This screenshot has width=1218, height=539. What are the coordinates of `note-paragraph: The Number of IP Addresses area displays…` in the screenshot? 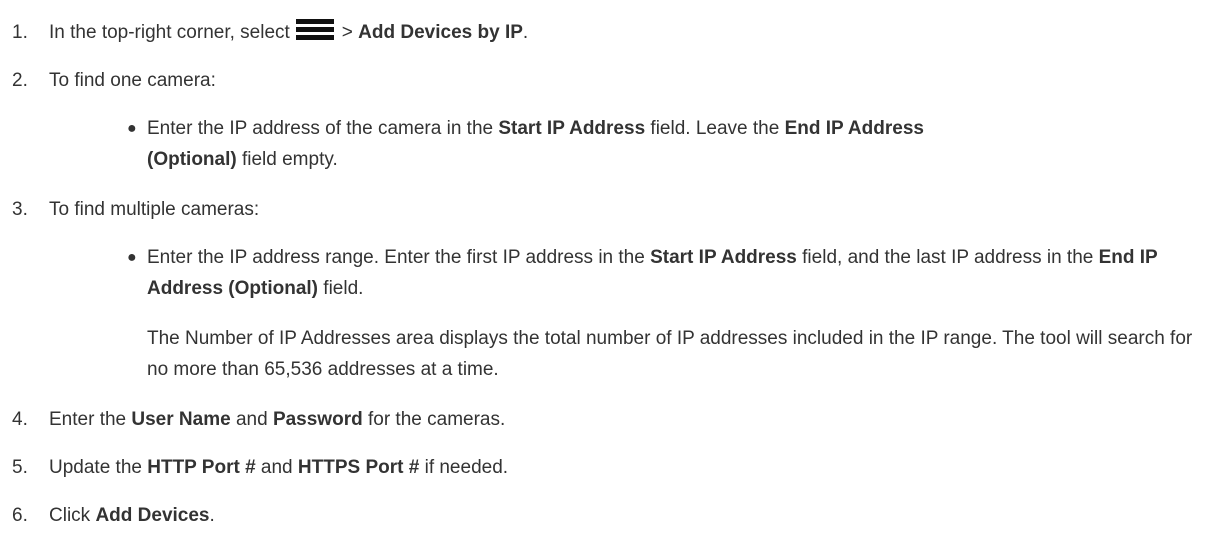 It's located at (670, 354).